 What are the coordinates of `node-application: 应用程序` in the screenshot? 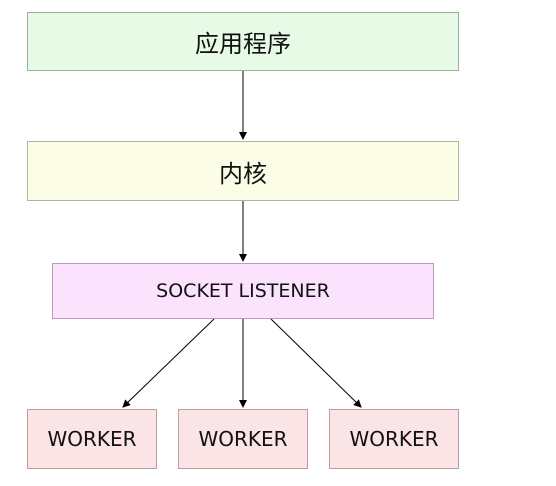 It's located at (243, 41).